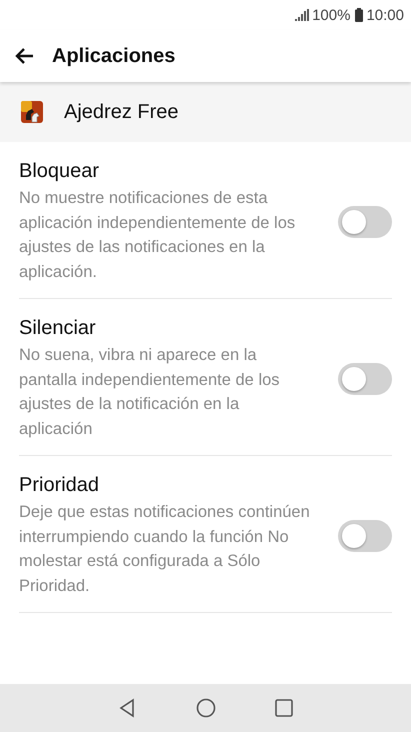 The height and width of the screenshot is (732, 411). Describe the element at coordinates (165, 549) in the screenshot. I see `setting-description: Deje que estas notificaciones continúen interrumpiendo cuando la función No molestar está configurada a Sólo Prioridad.` at that location.